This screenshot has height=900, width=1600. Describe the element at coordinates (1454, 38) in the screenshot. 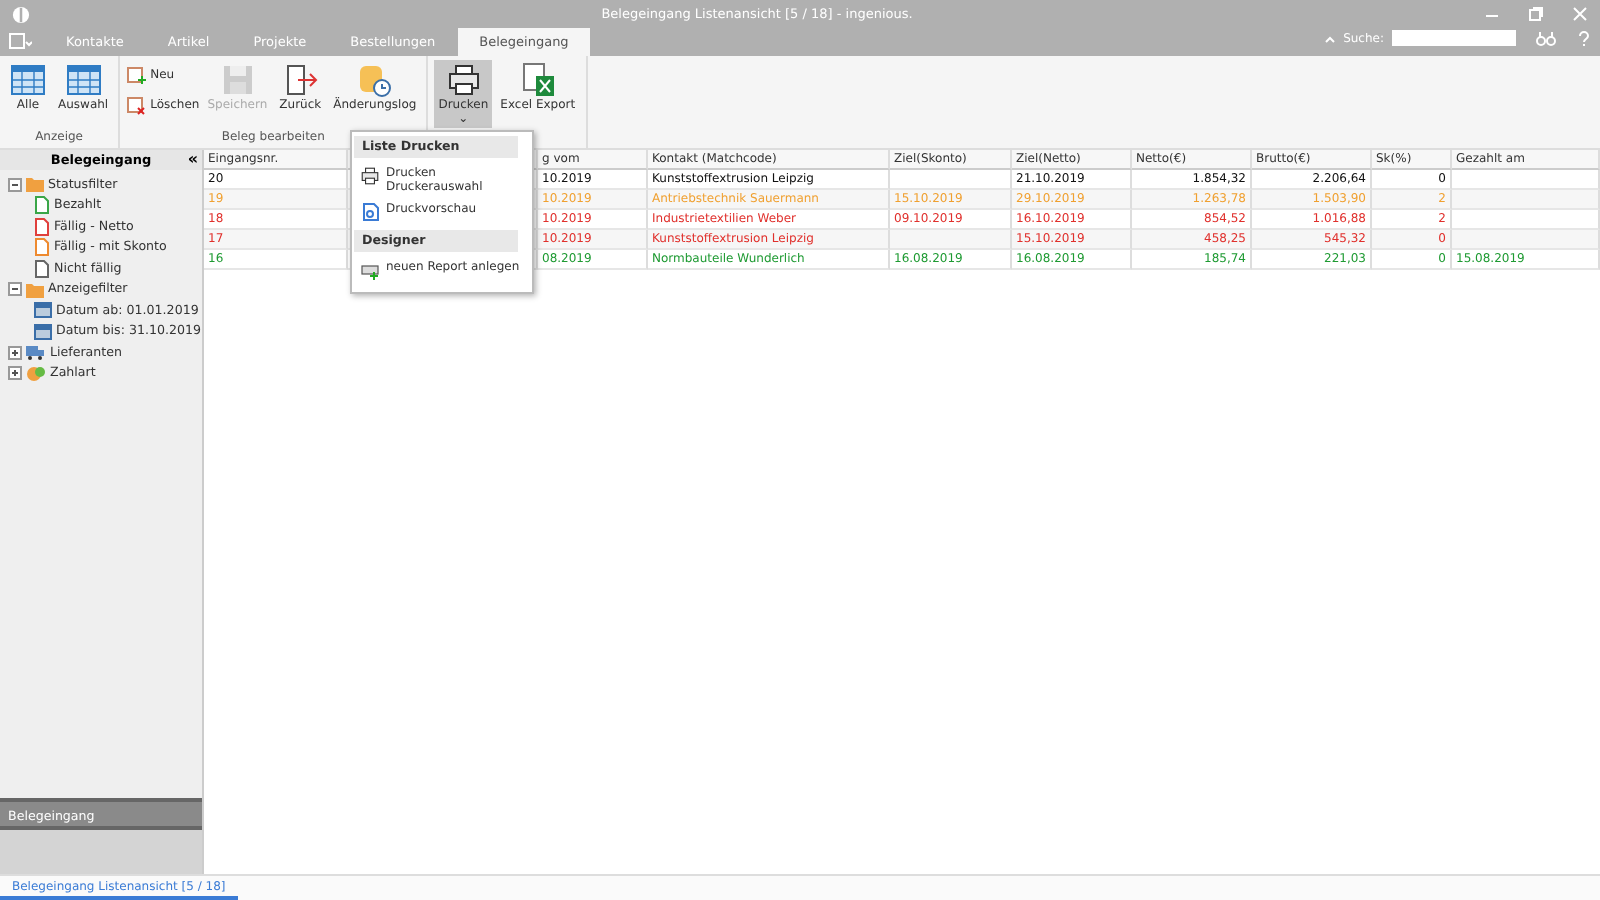

I see `search-field` at that location.